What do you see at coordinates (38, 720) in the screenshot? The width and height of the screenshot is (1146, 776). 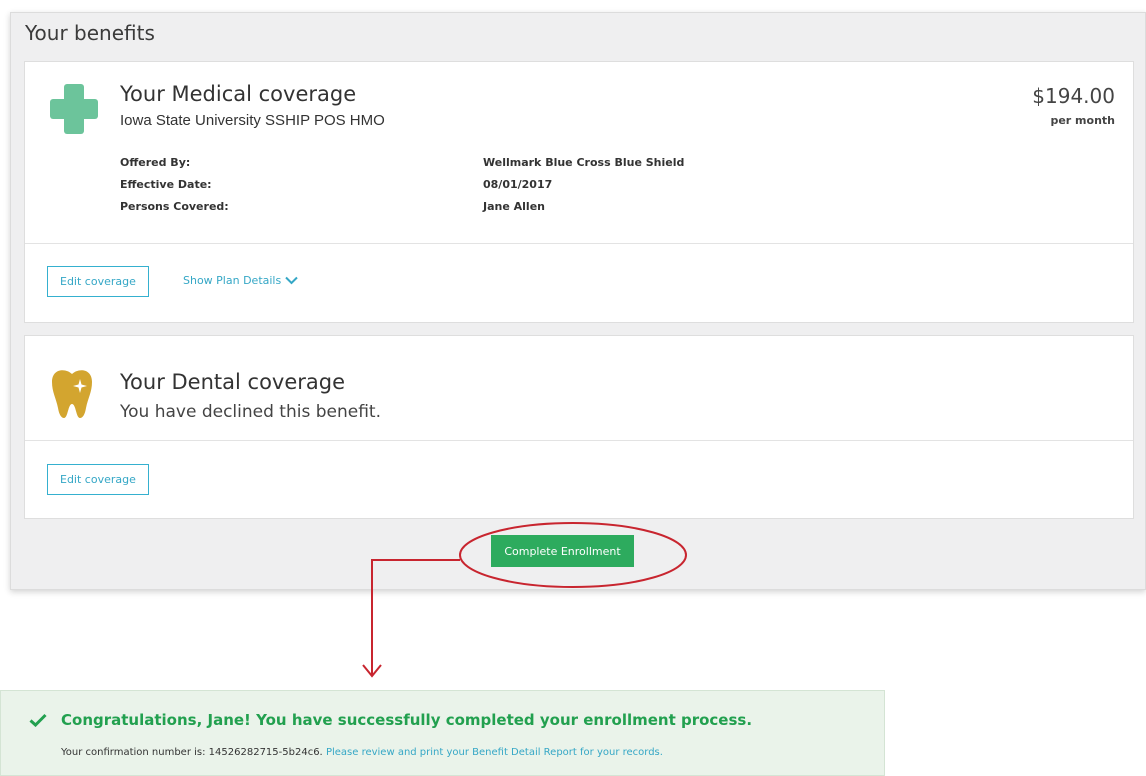 I see `checkmark-icon` at bounding box center [38, 720].